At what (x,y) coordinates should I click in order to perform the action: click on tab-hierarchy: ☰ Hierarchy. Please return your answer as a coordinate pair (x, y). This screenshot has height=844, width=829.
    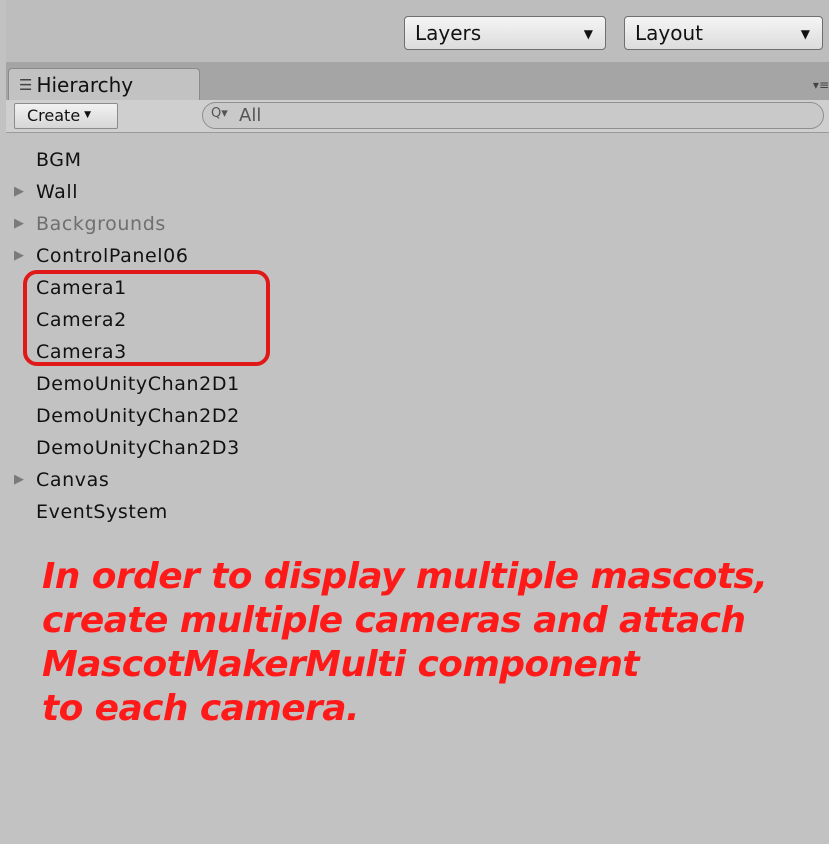
    Looking at the image, I should click on (104, 84).